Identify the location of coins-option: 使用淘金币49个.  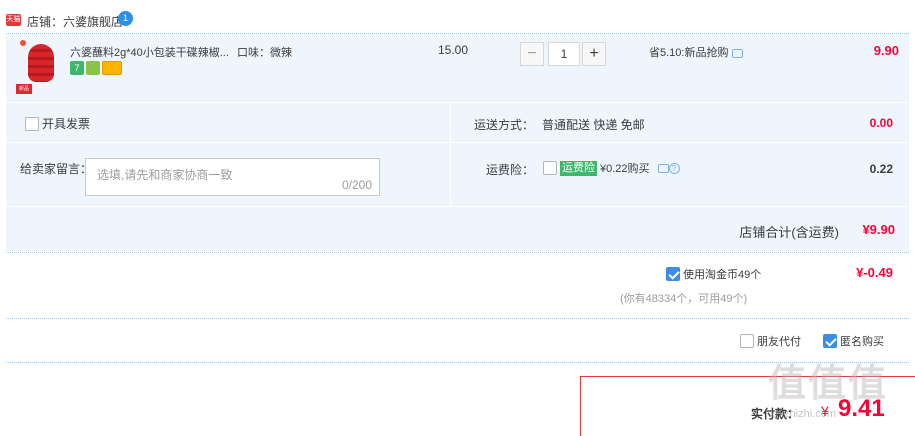
(712, 274).